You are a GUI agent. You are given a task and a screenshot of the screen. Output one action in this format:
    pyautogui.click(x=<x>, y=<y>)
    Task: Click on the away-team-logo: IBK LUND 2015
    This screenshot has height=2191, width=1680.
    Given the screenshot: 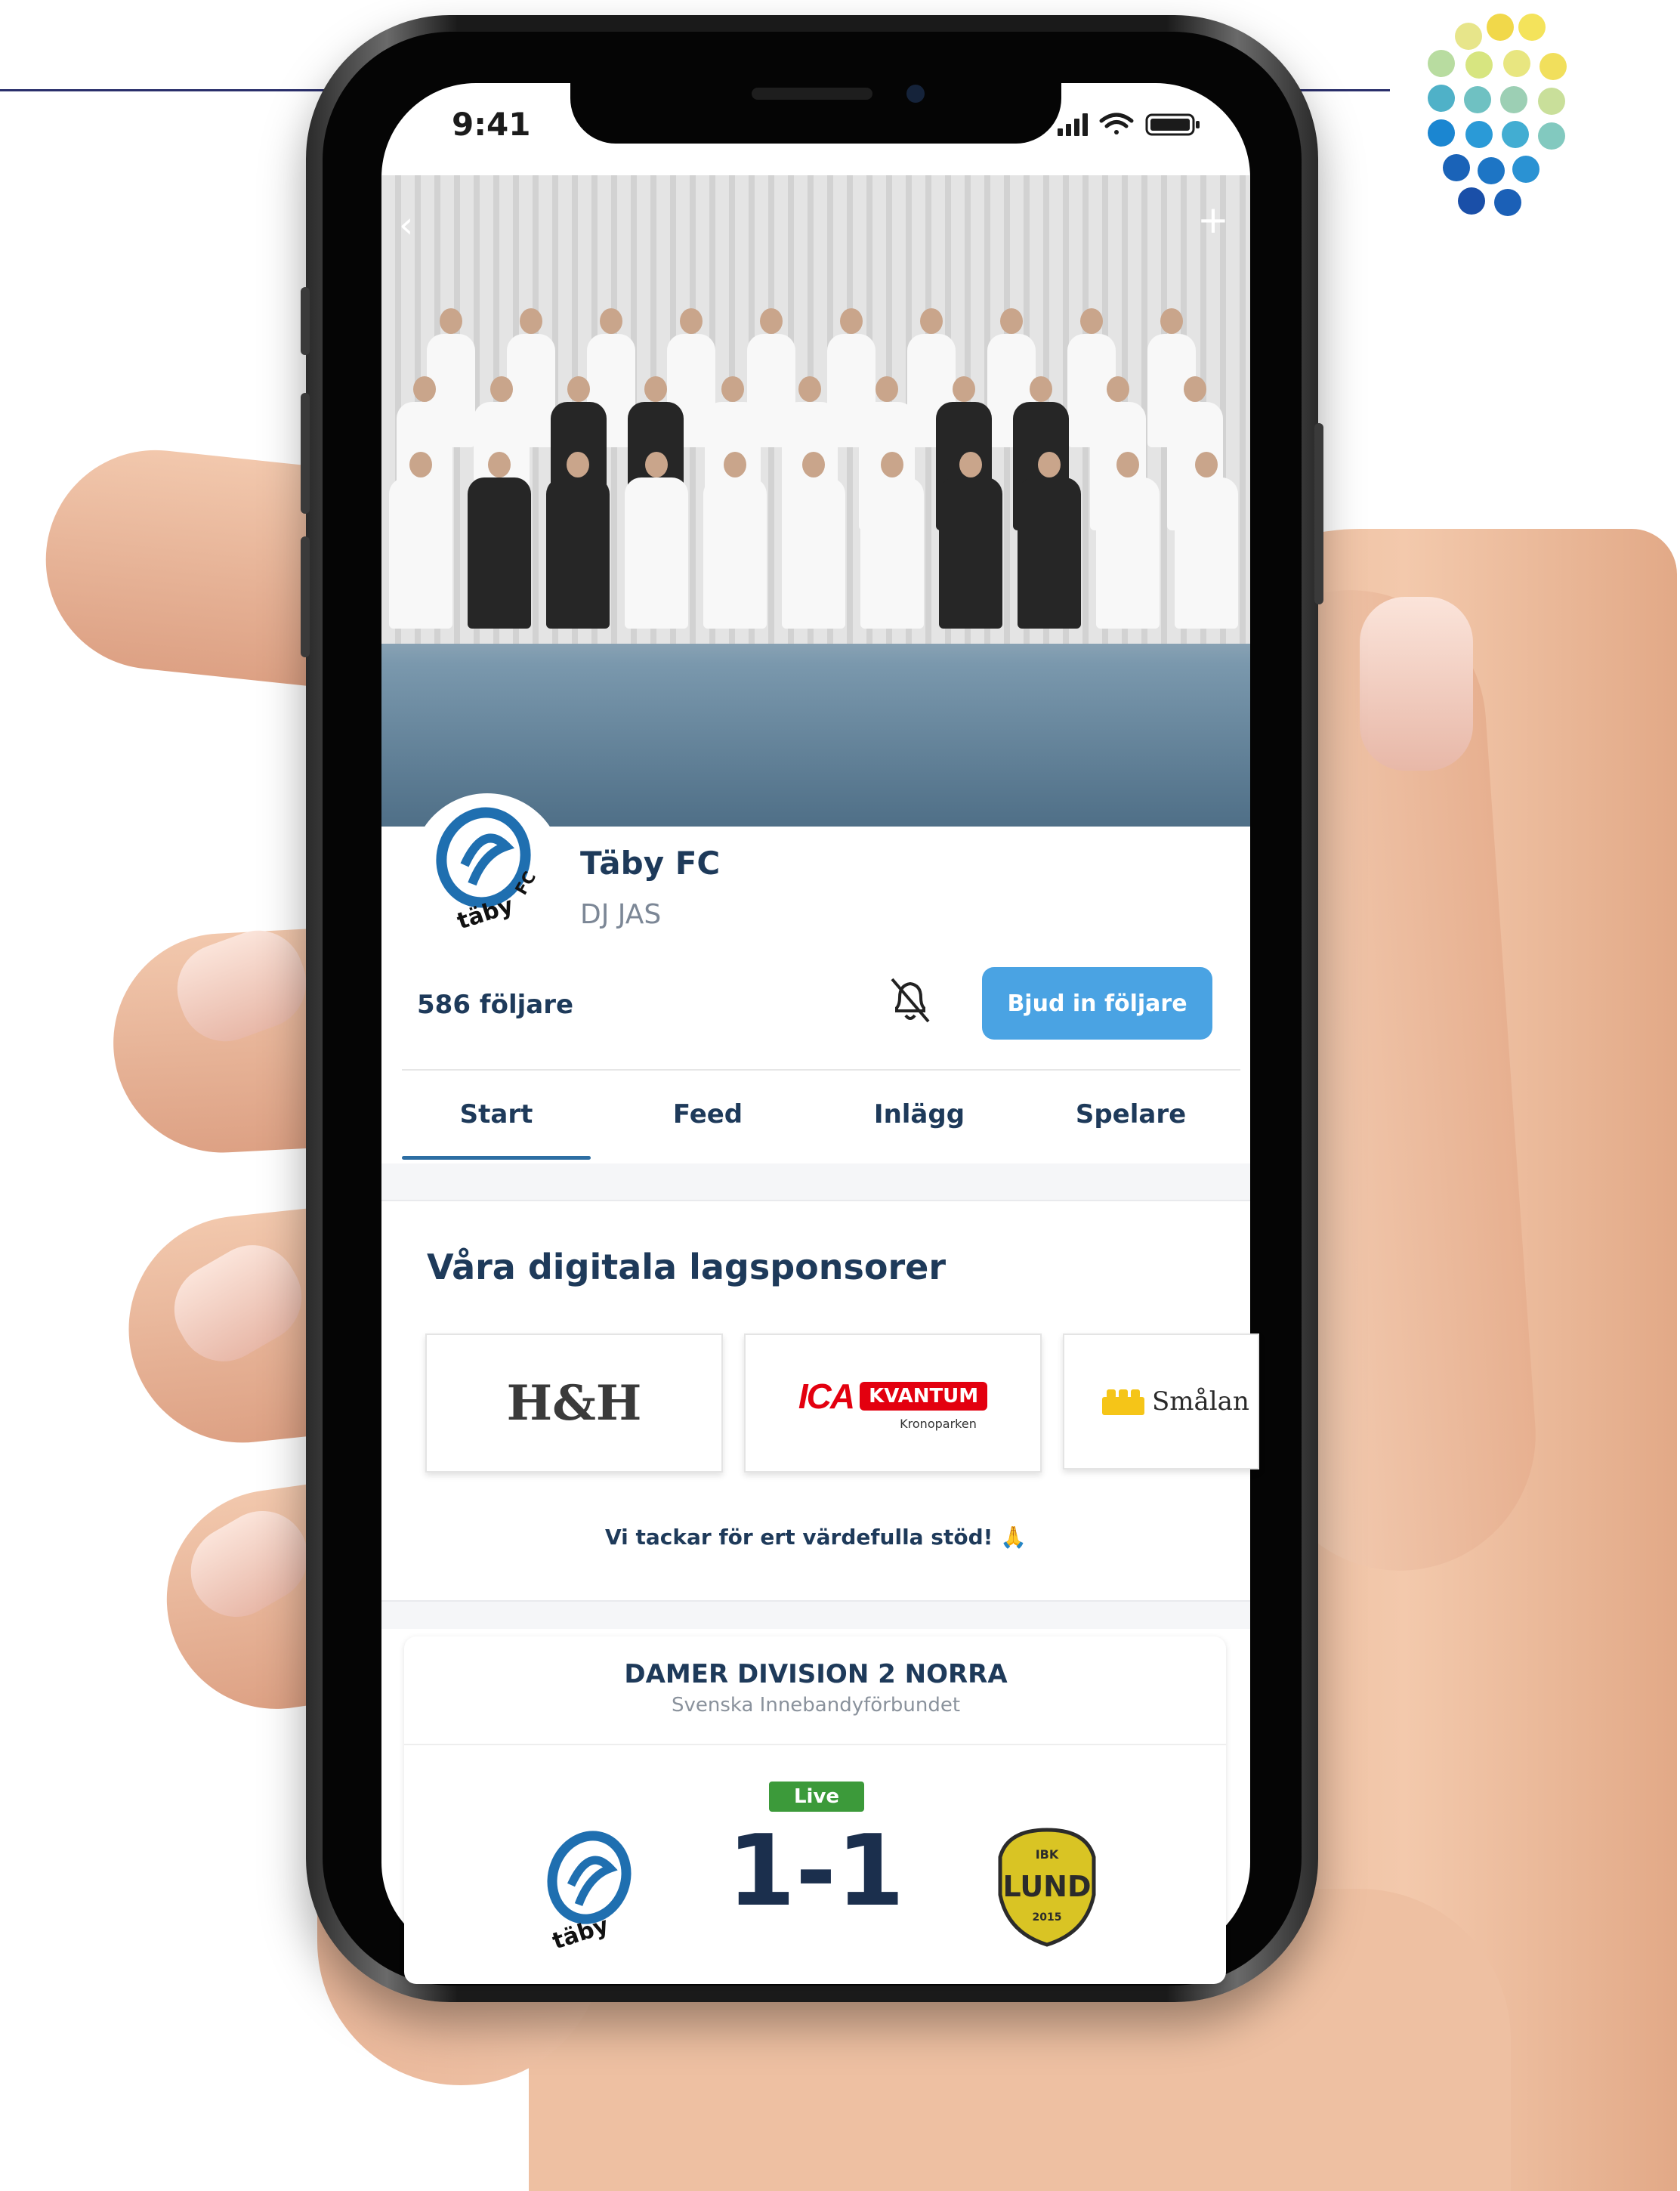 What is the action you would take?
    pyautogui.click(x=1047, y=1887)
    